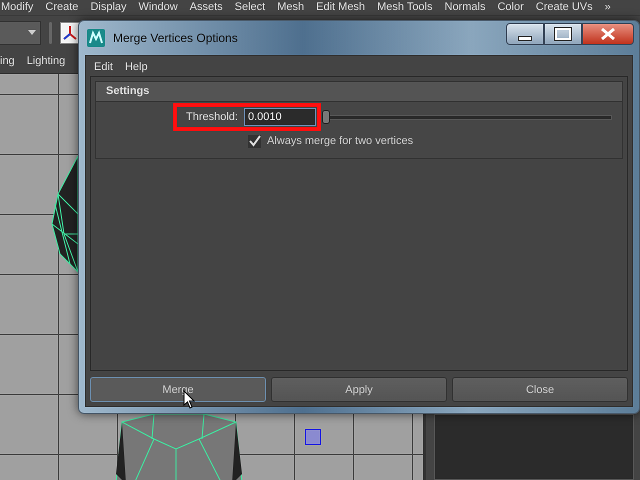  Describe the element at coordinates (212, 117) in the screenshot. I see `threshold-label: Threshold:` at that location.